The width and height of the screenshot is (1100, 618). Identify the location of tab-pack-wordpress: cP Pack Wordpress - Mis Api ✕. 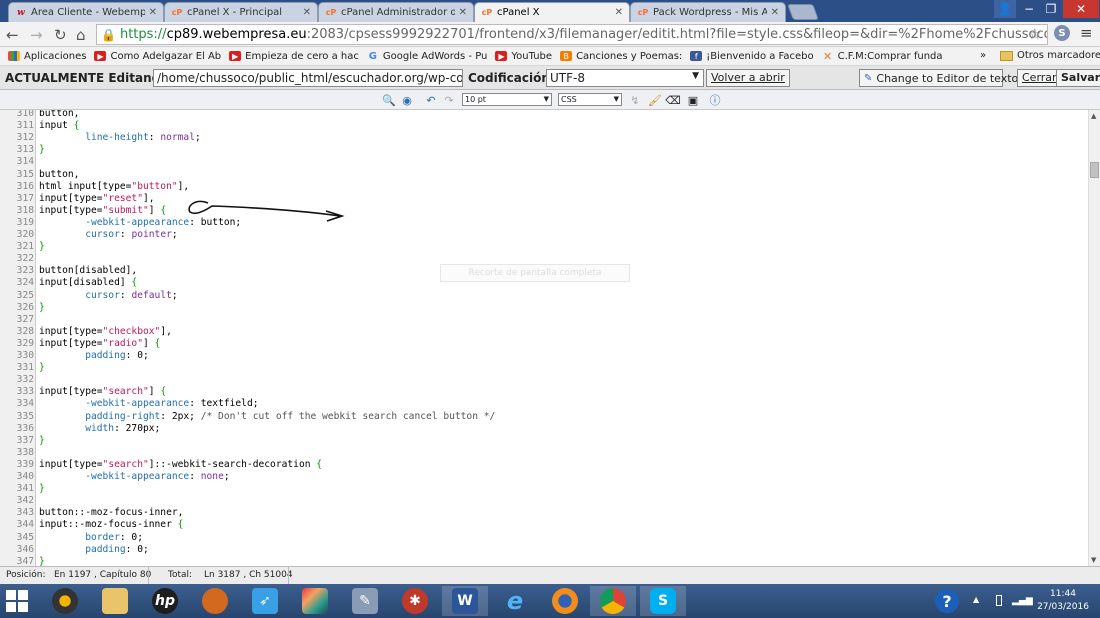
(708, 12).